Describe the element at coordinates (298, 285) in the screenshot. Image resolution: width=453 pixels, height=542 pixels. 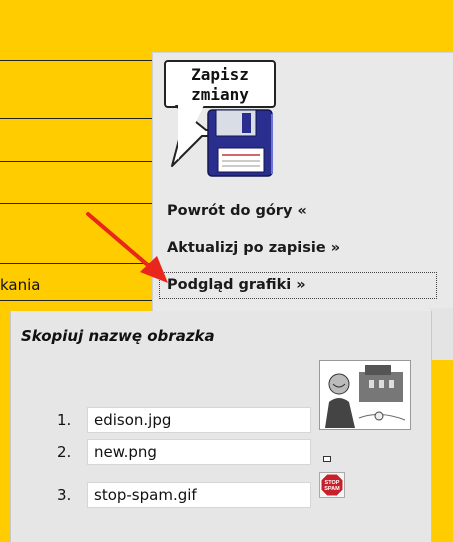
I see `menu-link-image-preview: Podgląd grafiki »` at that location.